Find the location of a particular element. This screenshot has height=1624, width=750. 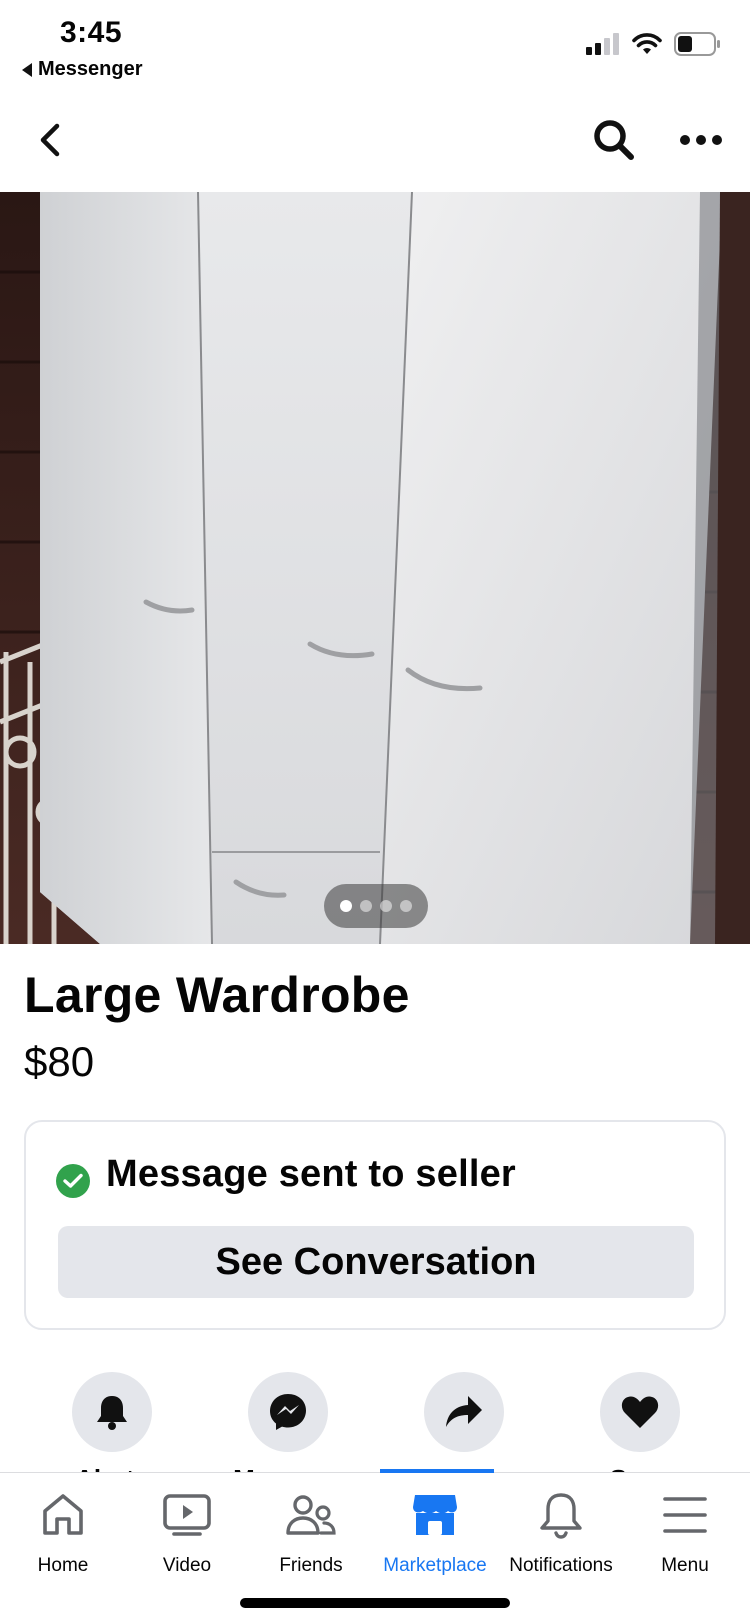

tab-notifications: Notifications is located at coordinates (561, 1532).